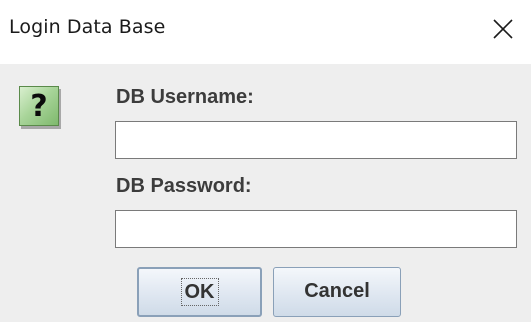 This screenshot has height=322, width=531. Describe the element at coordinates (316, 229) in the screenshot. I see `password-field` at that location.